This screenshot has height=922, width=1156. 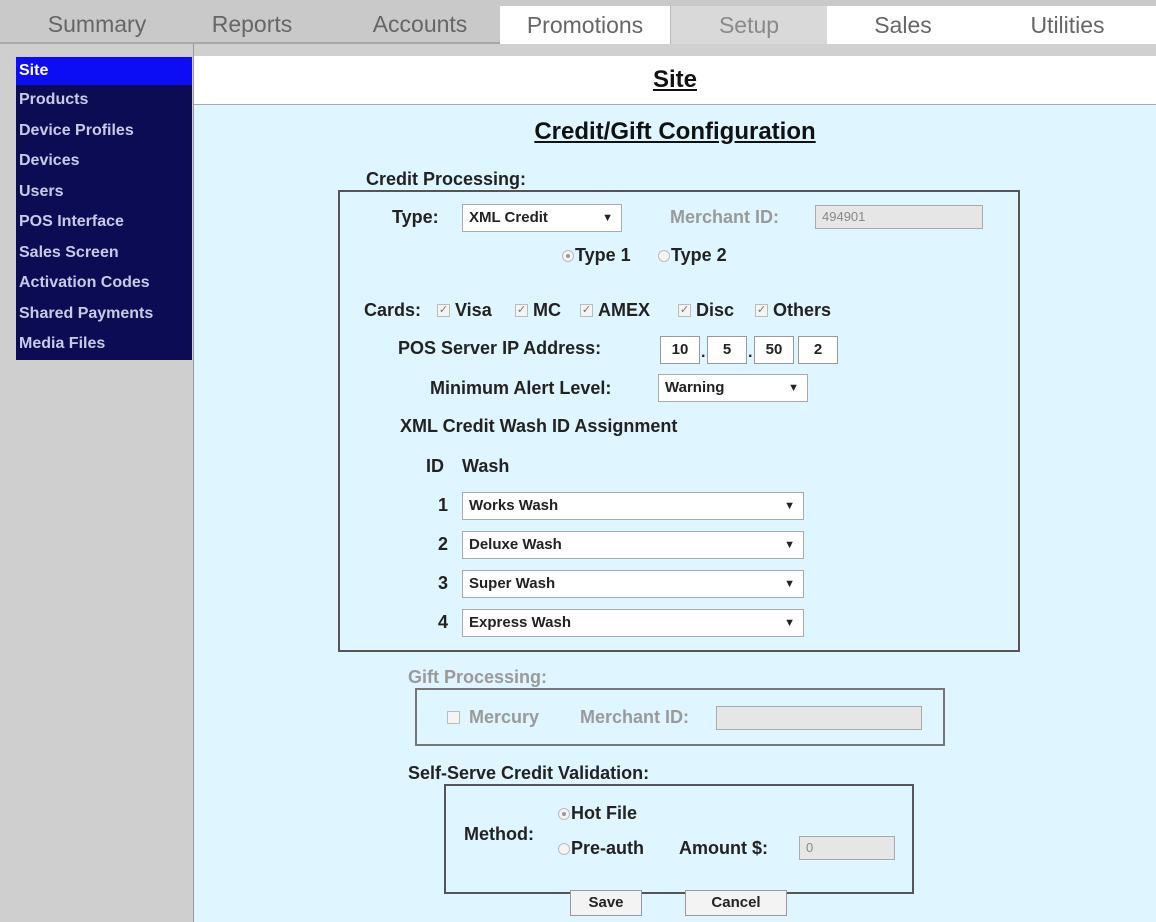 I want to click on page-title-bar: Site, so click(x=675, y=80).